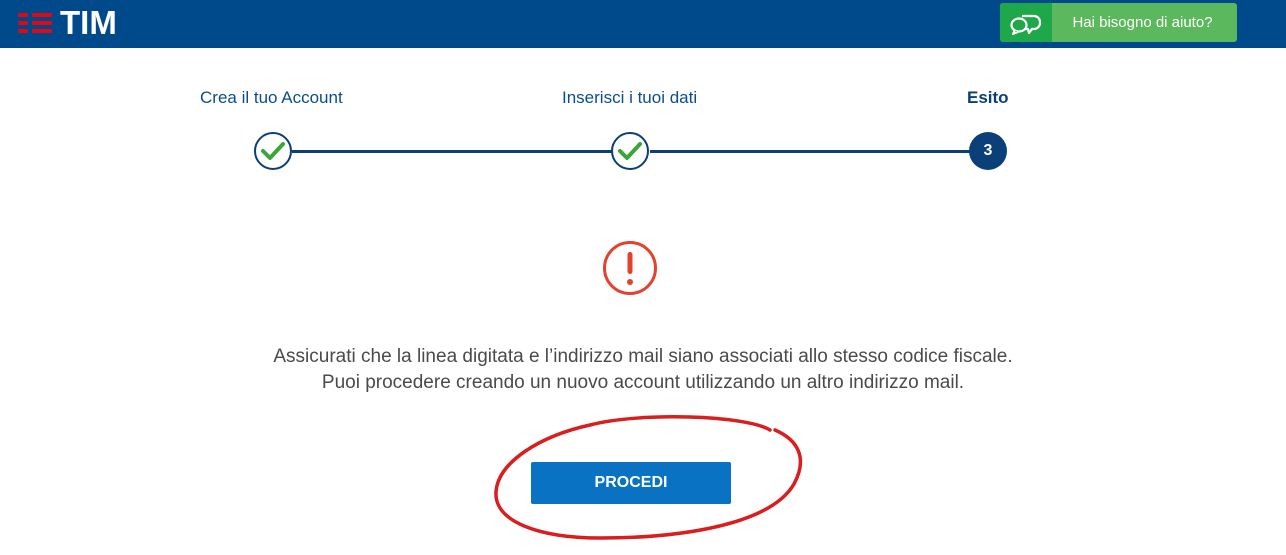 The width and height of the screenshot is (1286, 555). I want to click on step-label-create-account: Crea il tuo Account, so click(271, 97).